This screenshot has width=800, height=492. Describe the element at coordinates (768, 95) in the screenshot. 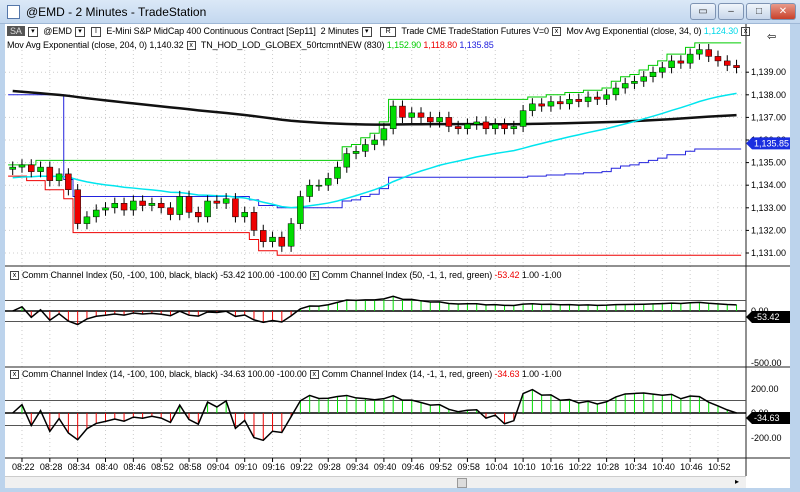

I see `price-tick-label: 1,138.00` at that location.